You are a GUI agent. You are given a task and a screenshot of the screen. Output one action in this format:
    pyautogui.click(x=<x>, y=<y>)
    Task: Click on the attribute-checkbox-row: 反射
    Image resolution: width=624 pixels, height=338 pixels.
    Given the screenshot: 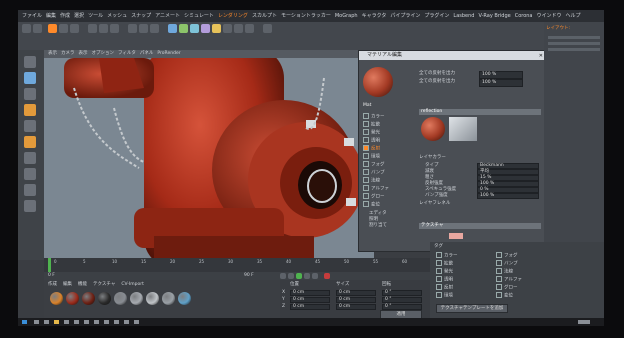 What is the action you would take?
    pyautogui.click(x=444, y=288)
    